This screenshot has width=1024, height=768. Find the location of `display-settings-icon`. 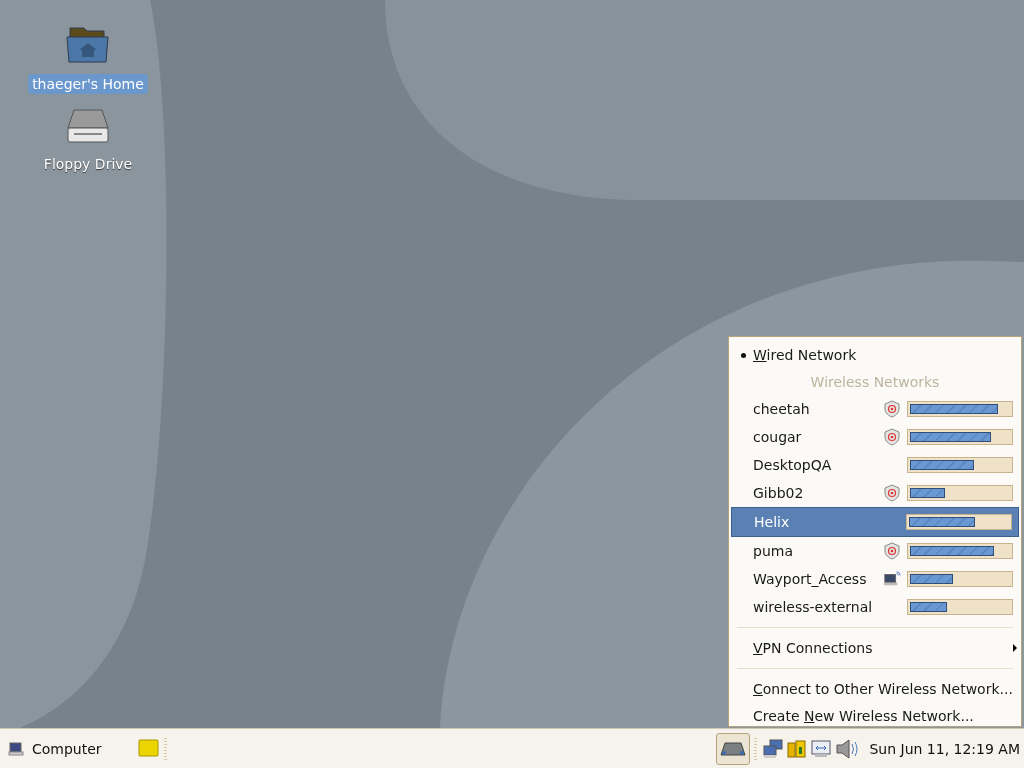

display-settings-icon is located at coordinates (821, 748).